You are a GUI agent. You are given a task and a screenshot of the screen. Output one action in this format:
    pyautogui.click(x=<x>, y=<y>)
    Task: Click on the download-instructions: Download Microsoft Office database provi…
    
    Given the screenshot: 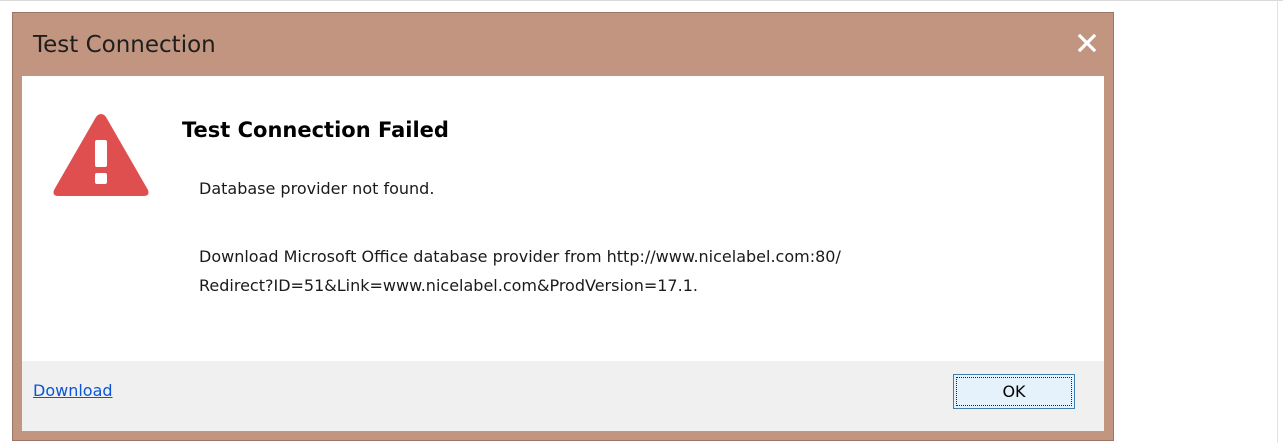 What is the action you would take?
    pyautogui.click(x=639, y=271)
    